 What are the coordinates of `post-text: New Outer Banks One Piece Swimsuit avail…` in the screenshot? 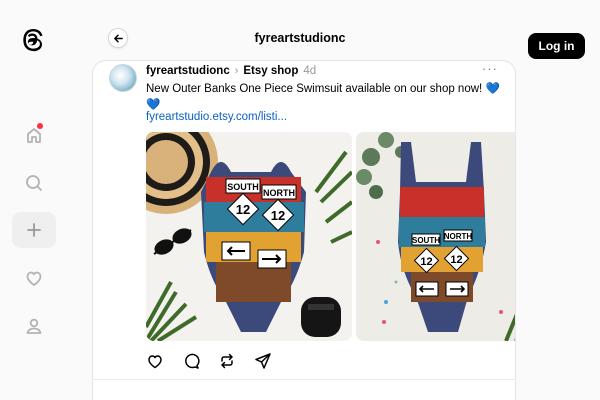 It's located at (326, 97).